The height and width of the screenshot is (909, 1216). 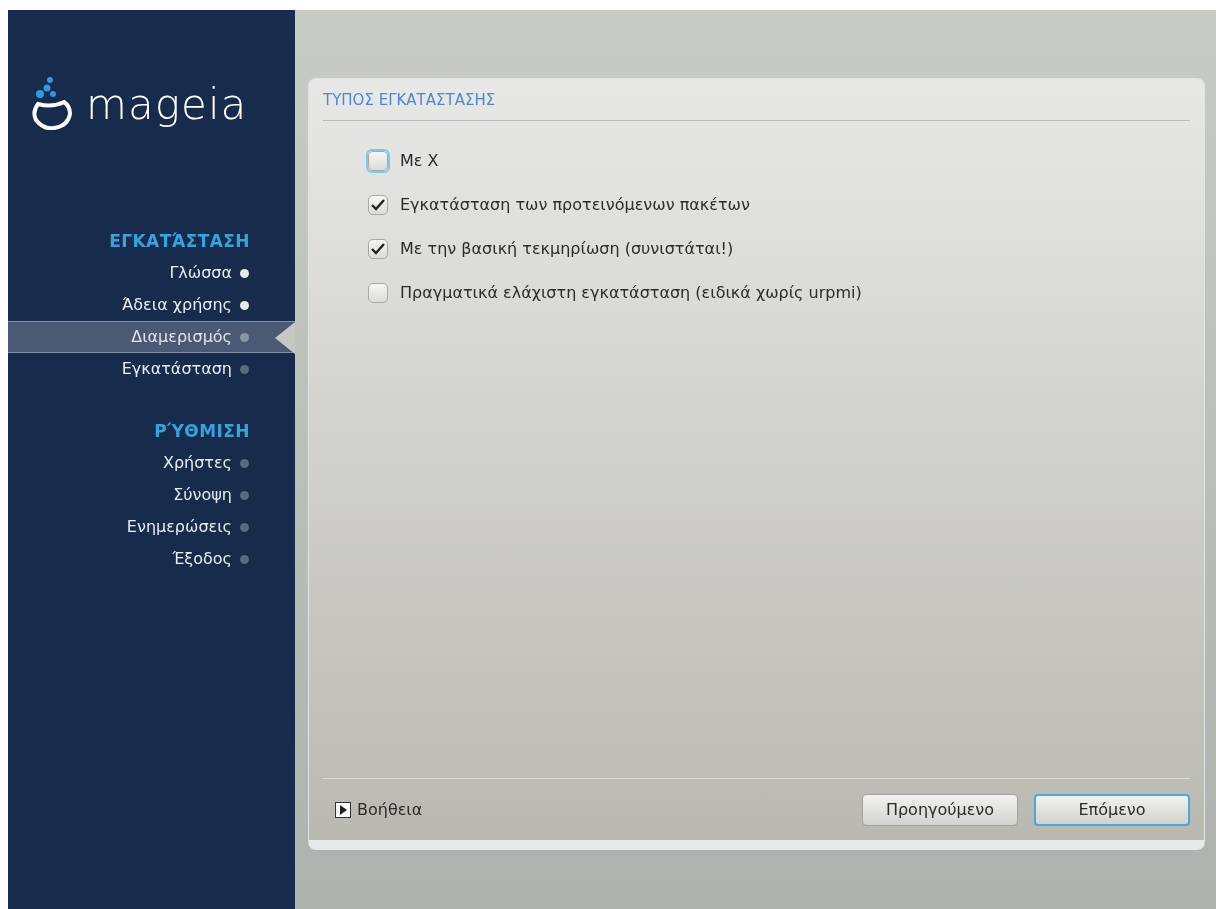 I want to click on option-checkbox: Με X, so click(x=402, y=161).